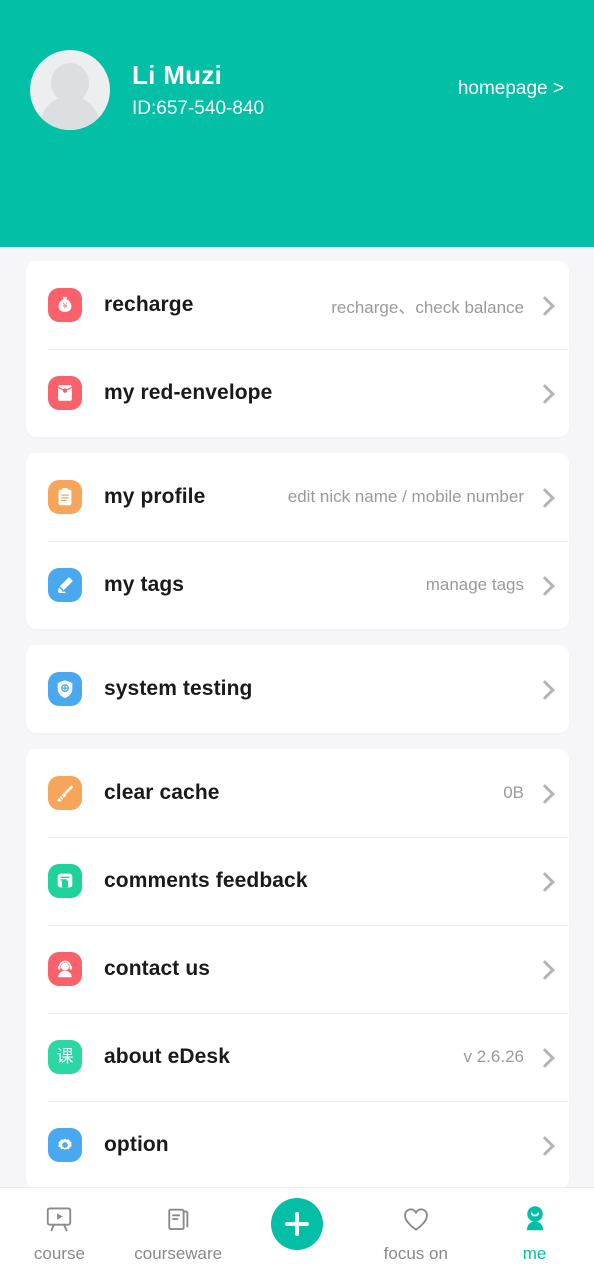 The width and height of the screenshot is (594, 1280). I want to click on list-item-trailing: edit nick name / mobile number, so click(418, 497).